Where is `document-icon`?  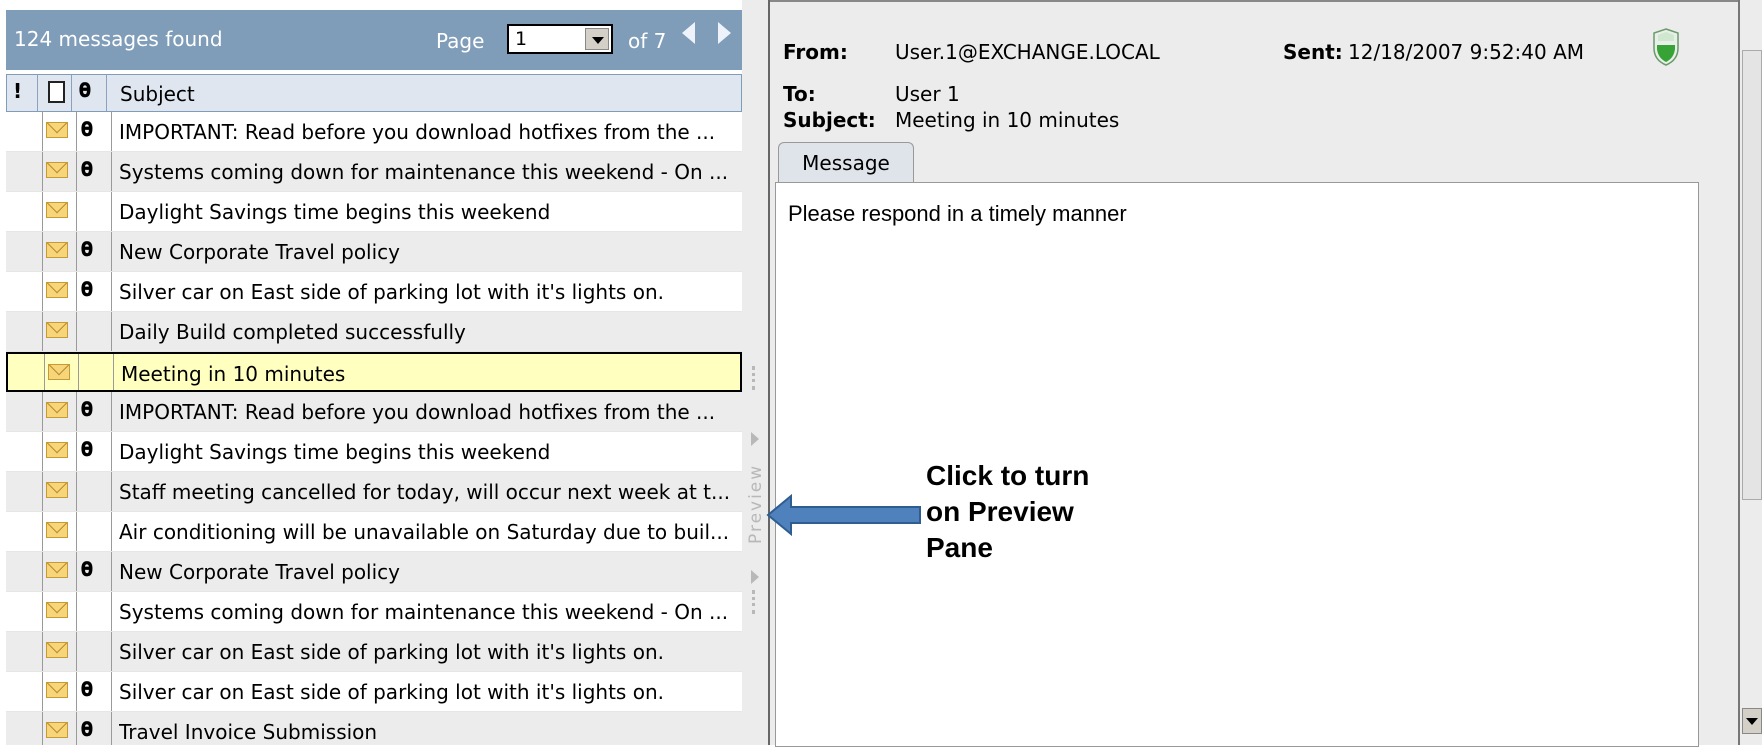
document-icon is located at coordinates (56, 92).